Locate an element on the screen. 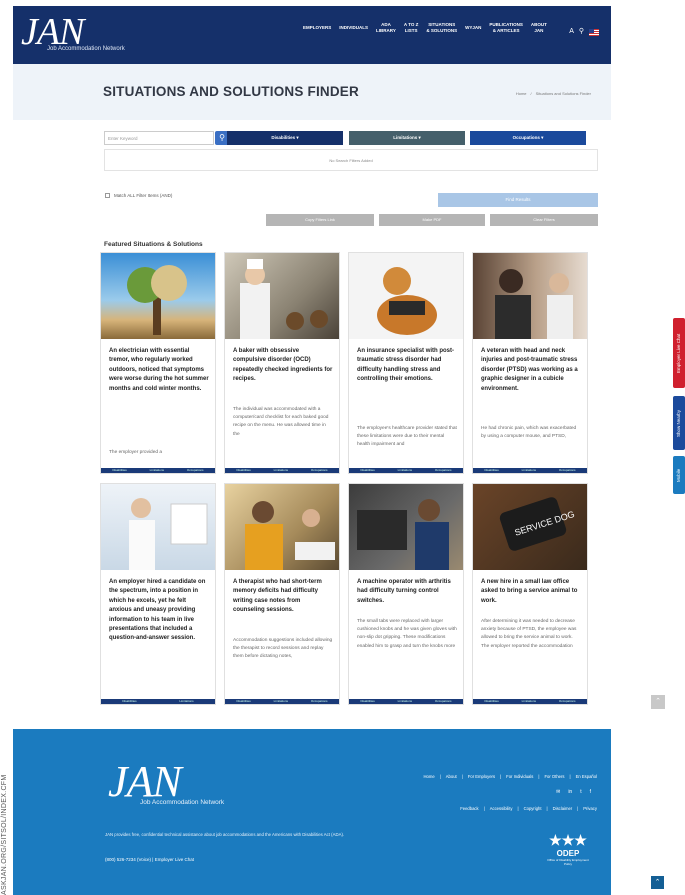 Image resolution: width=685 pixels, height=895 pixels. disabilities-dropdown: Disabilities ▾ is located at coordinates (285, 138).